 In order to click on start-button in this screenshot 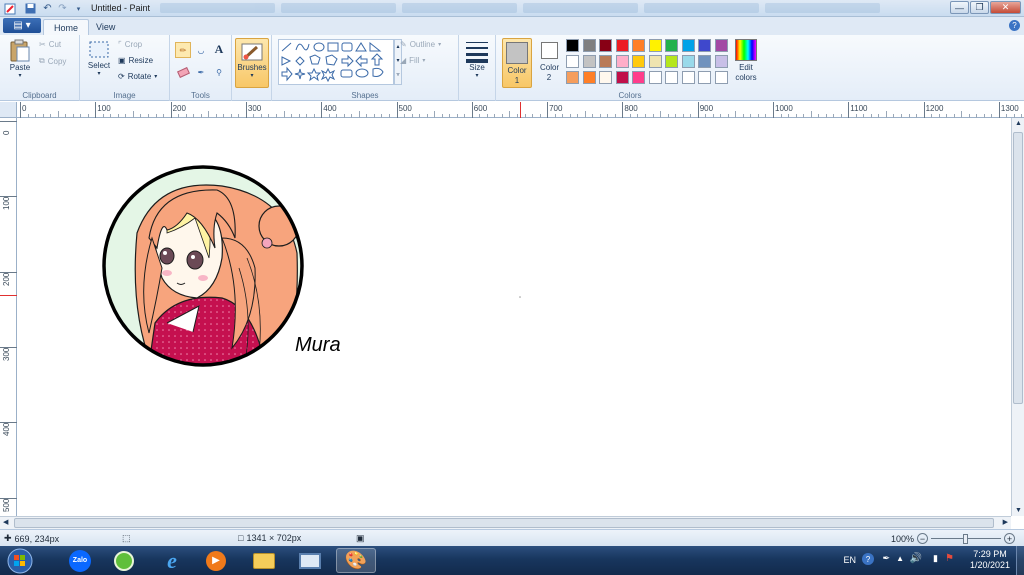, I will do `click(20, 560)`.